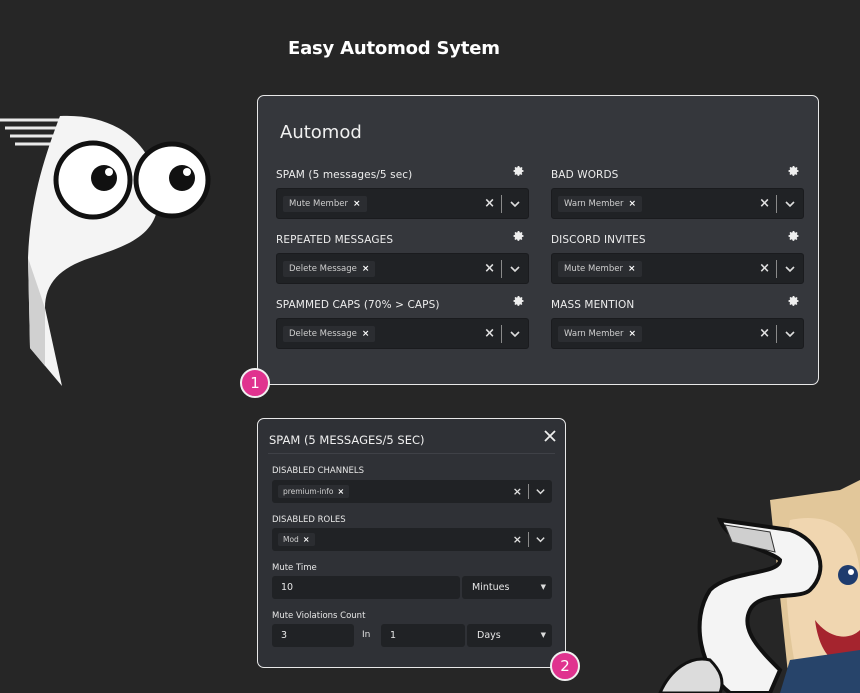 The image size is (860, 693). What do you see at coordinates (507, 587) in the screenshot?
I see `mute-time-unit-select: Mintues ▼` at bounding box center [507, 587].